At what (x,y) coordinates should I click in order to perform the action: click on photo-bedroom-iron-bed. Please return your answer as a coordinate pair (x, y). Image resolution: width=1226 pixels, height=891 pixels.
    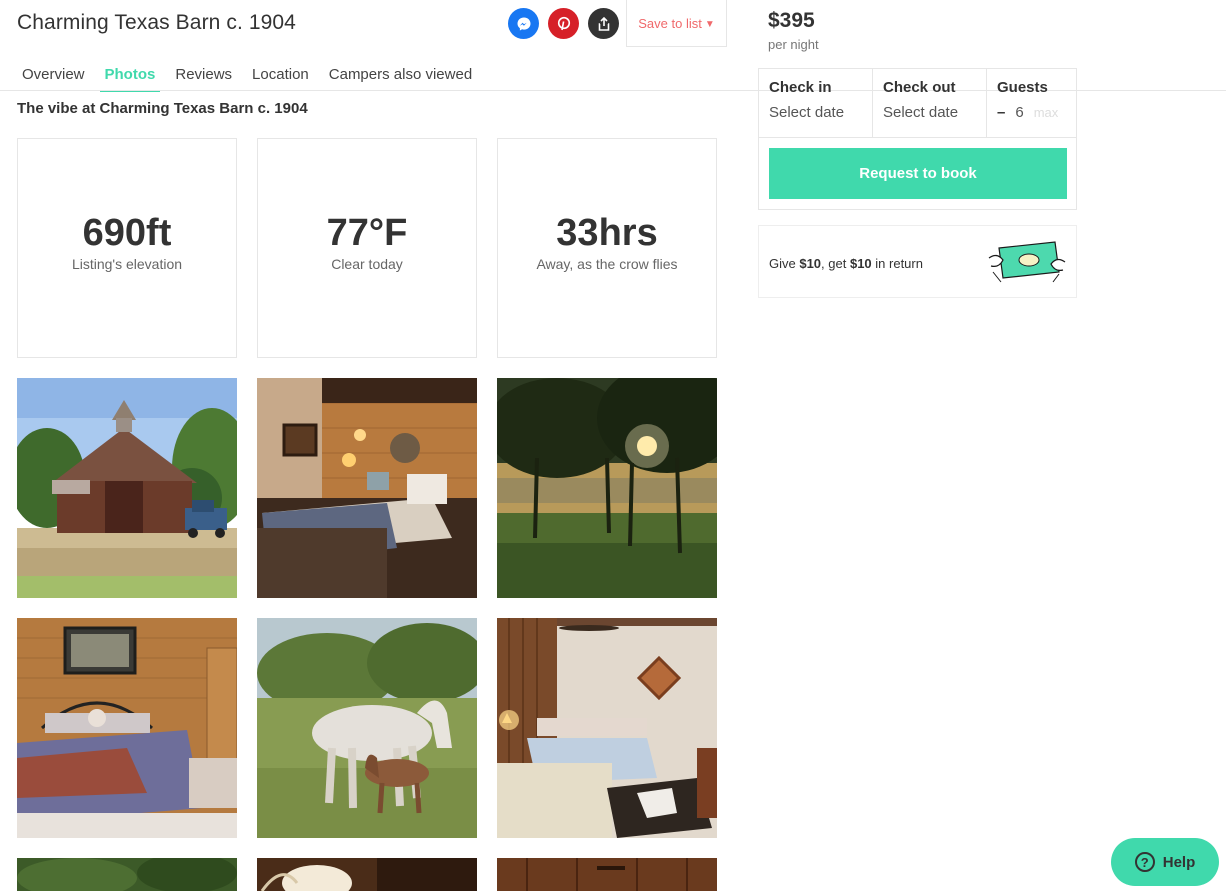
    Looking at the image, I should click on (127, 728).